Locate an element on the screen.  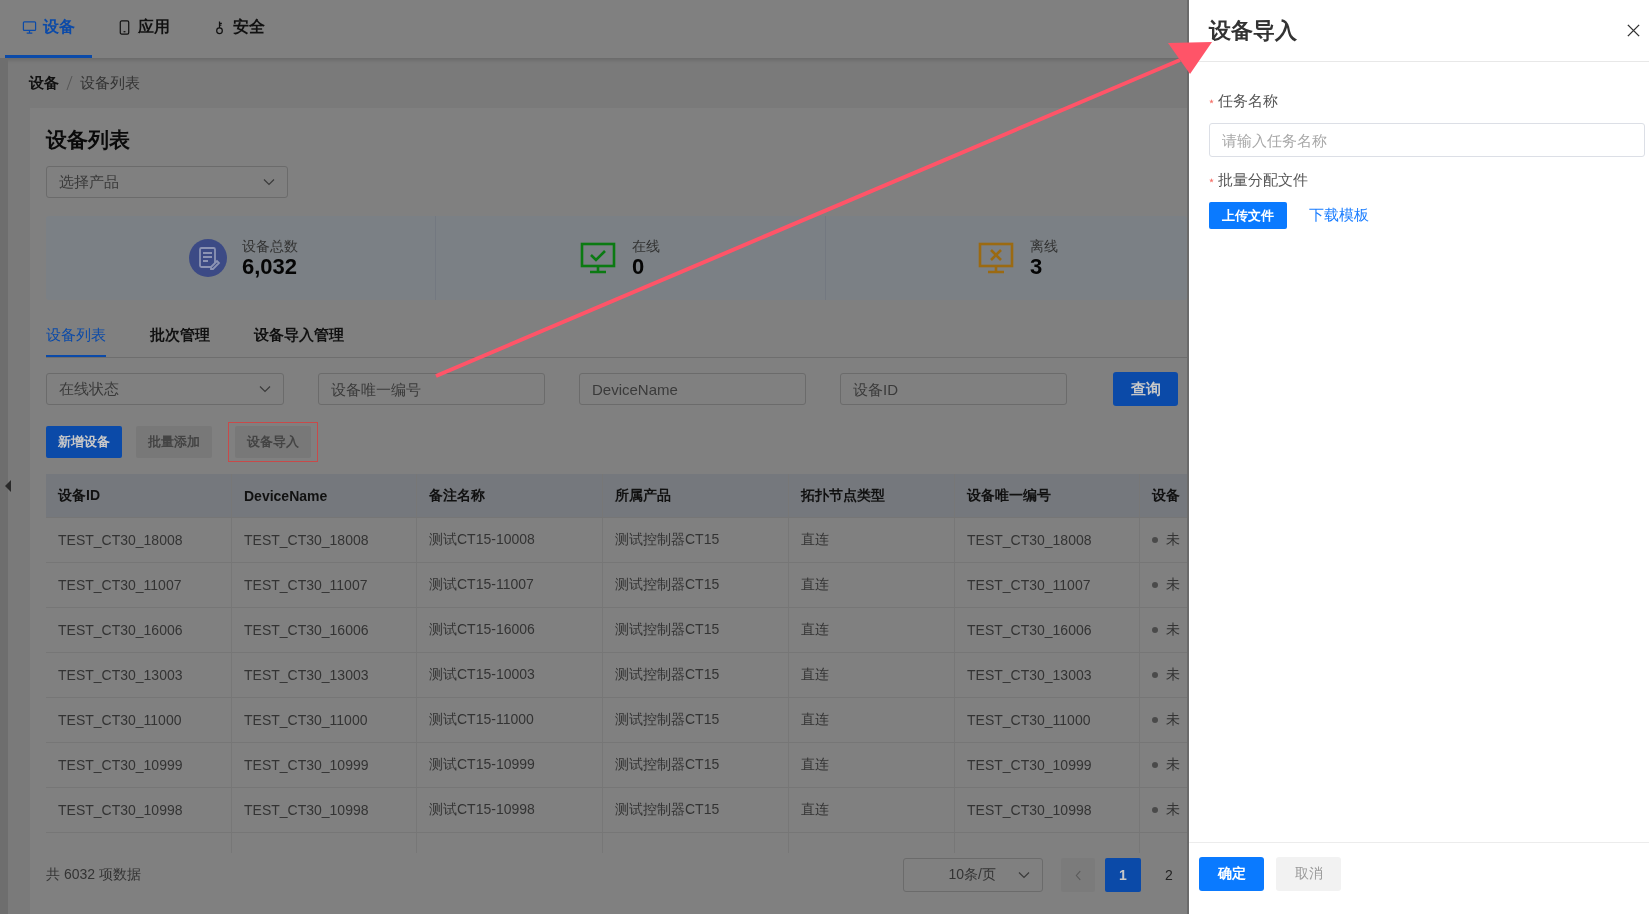
close-icon is located at coordinates (1633, 30).